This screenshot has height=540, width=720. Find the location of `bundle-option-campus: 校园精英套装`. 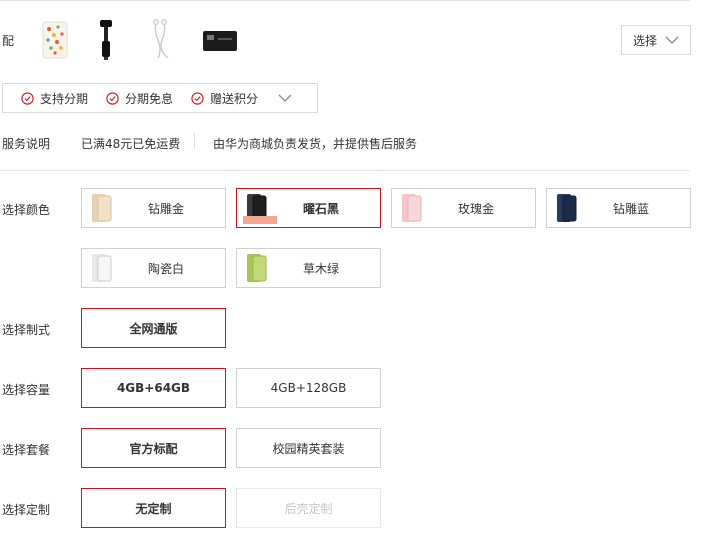

bundle-option-campus: 校园精英套装 is located at coordinates (308, 448).